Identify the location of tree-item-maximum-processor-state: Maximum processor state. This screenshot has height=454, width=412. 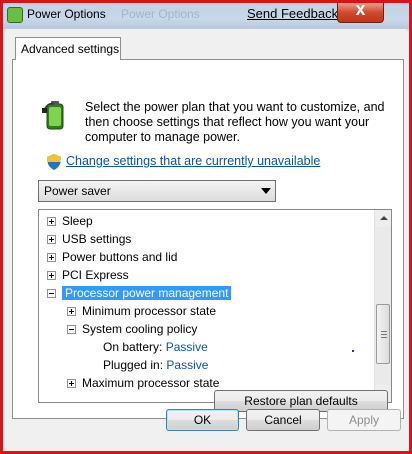
(143, 383).